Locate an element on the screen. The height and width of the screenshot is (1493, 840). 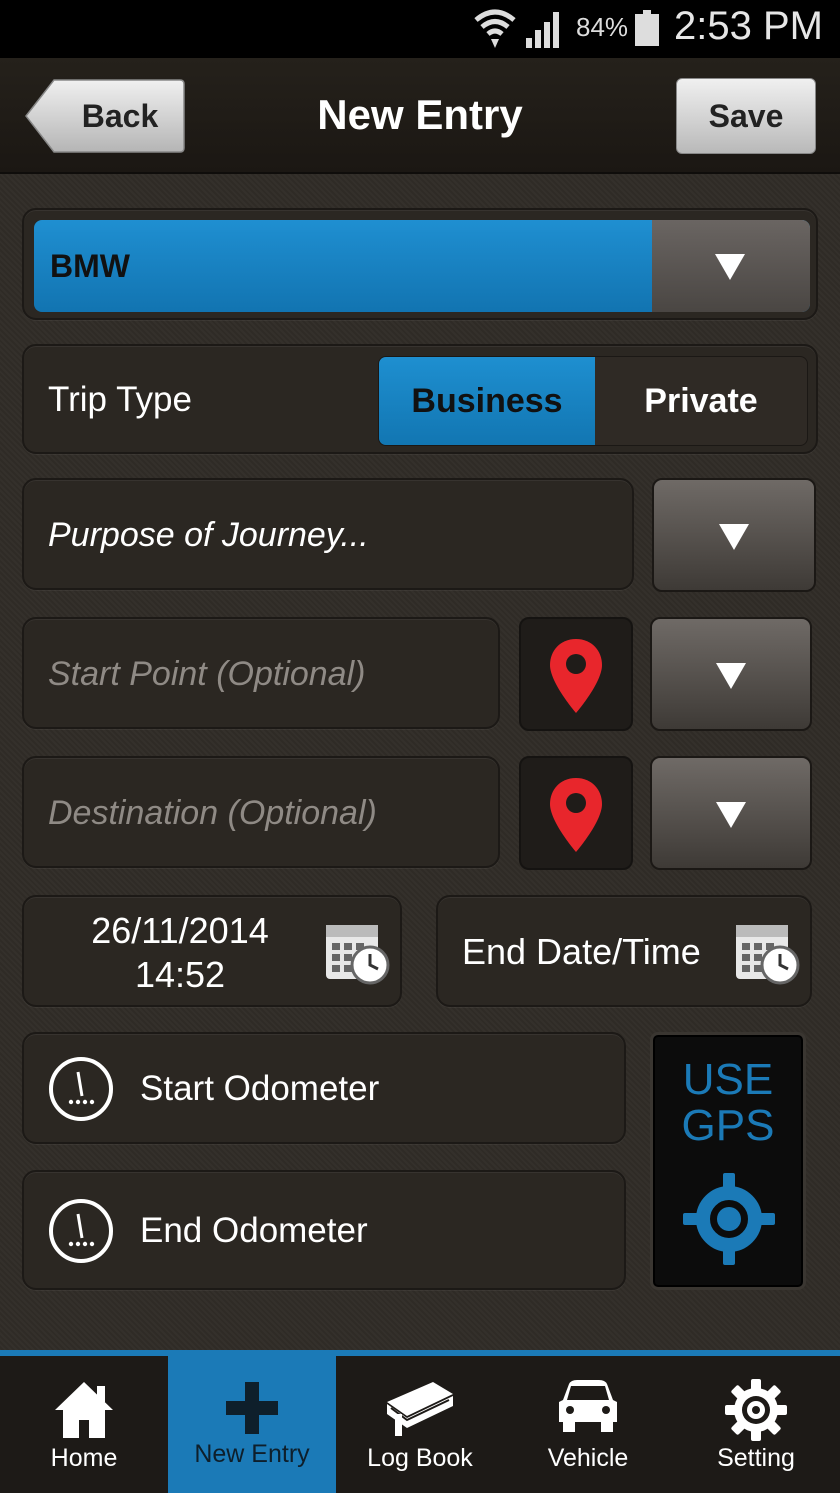
start-odometer-label: Start Odometer is located at coordinates (260, 1088).